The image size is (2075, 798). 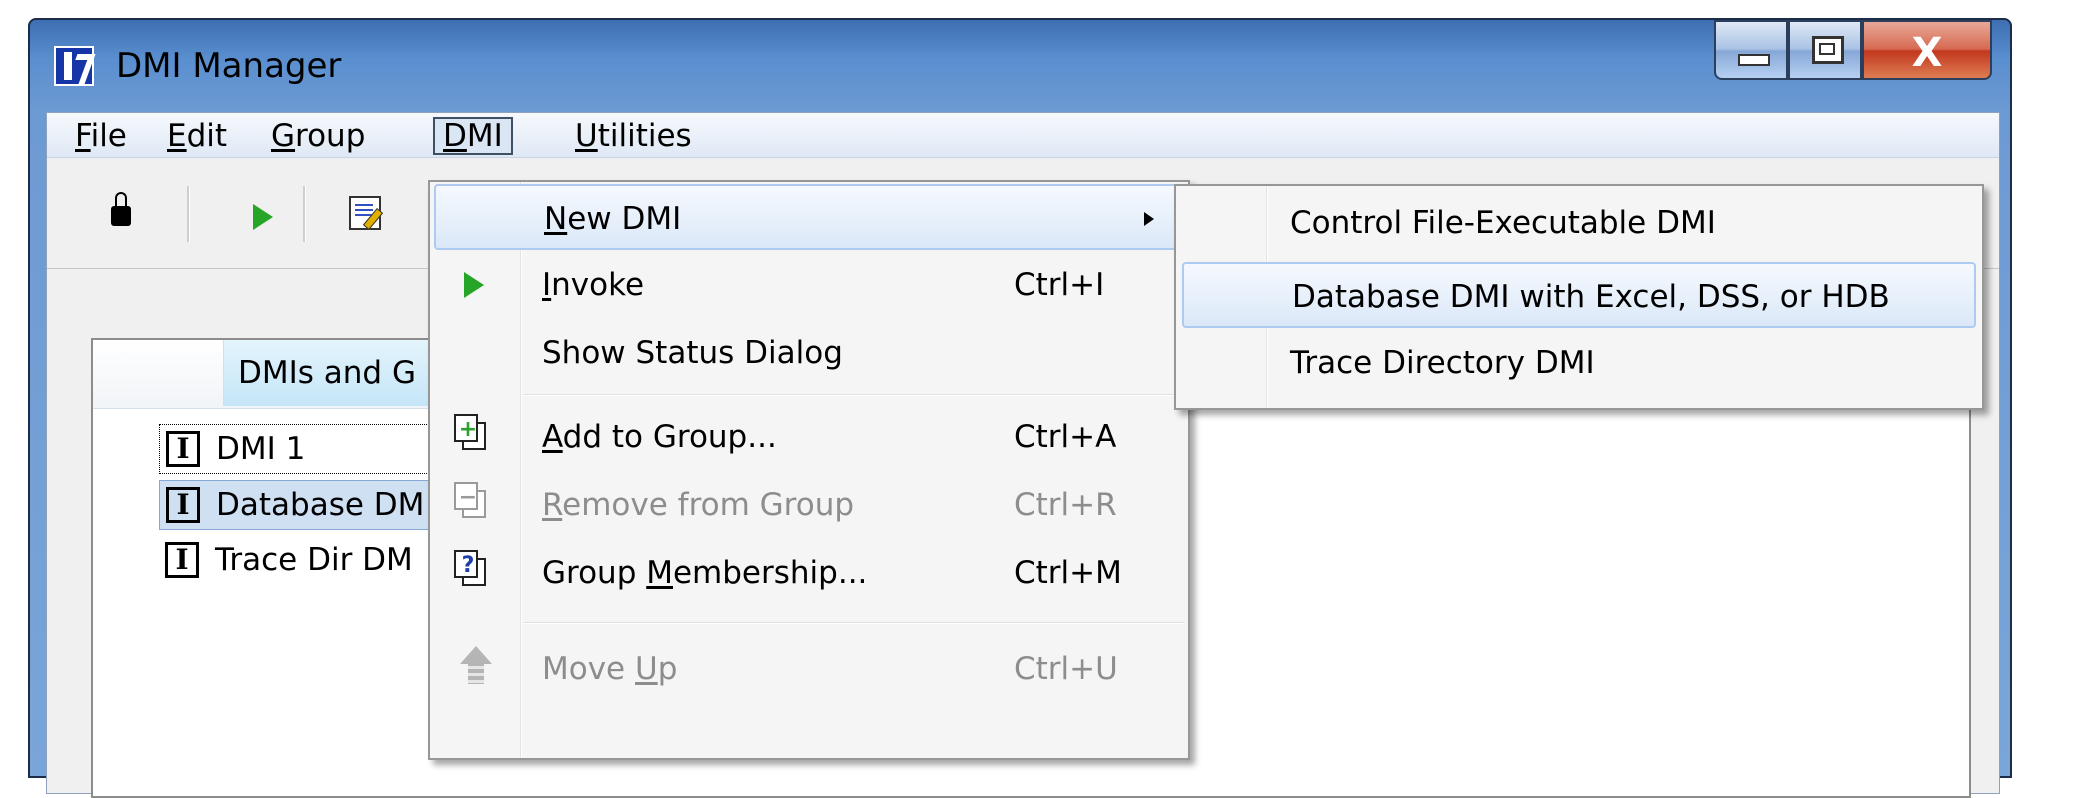 What do you see at coordinates (74, 66) in the screenshot?
I see `app-icon` at bounding box center [74, 66].